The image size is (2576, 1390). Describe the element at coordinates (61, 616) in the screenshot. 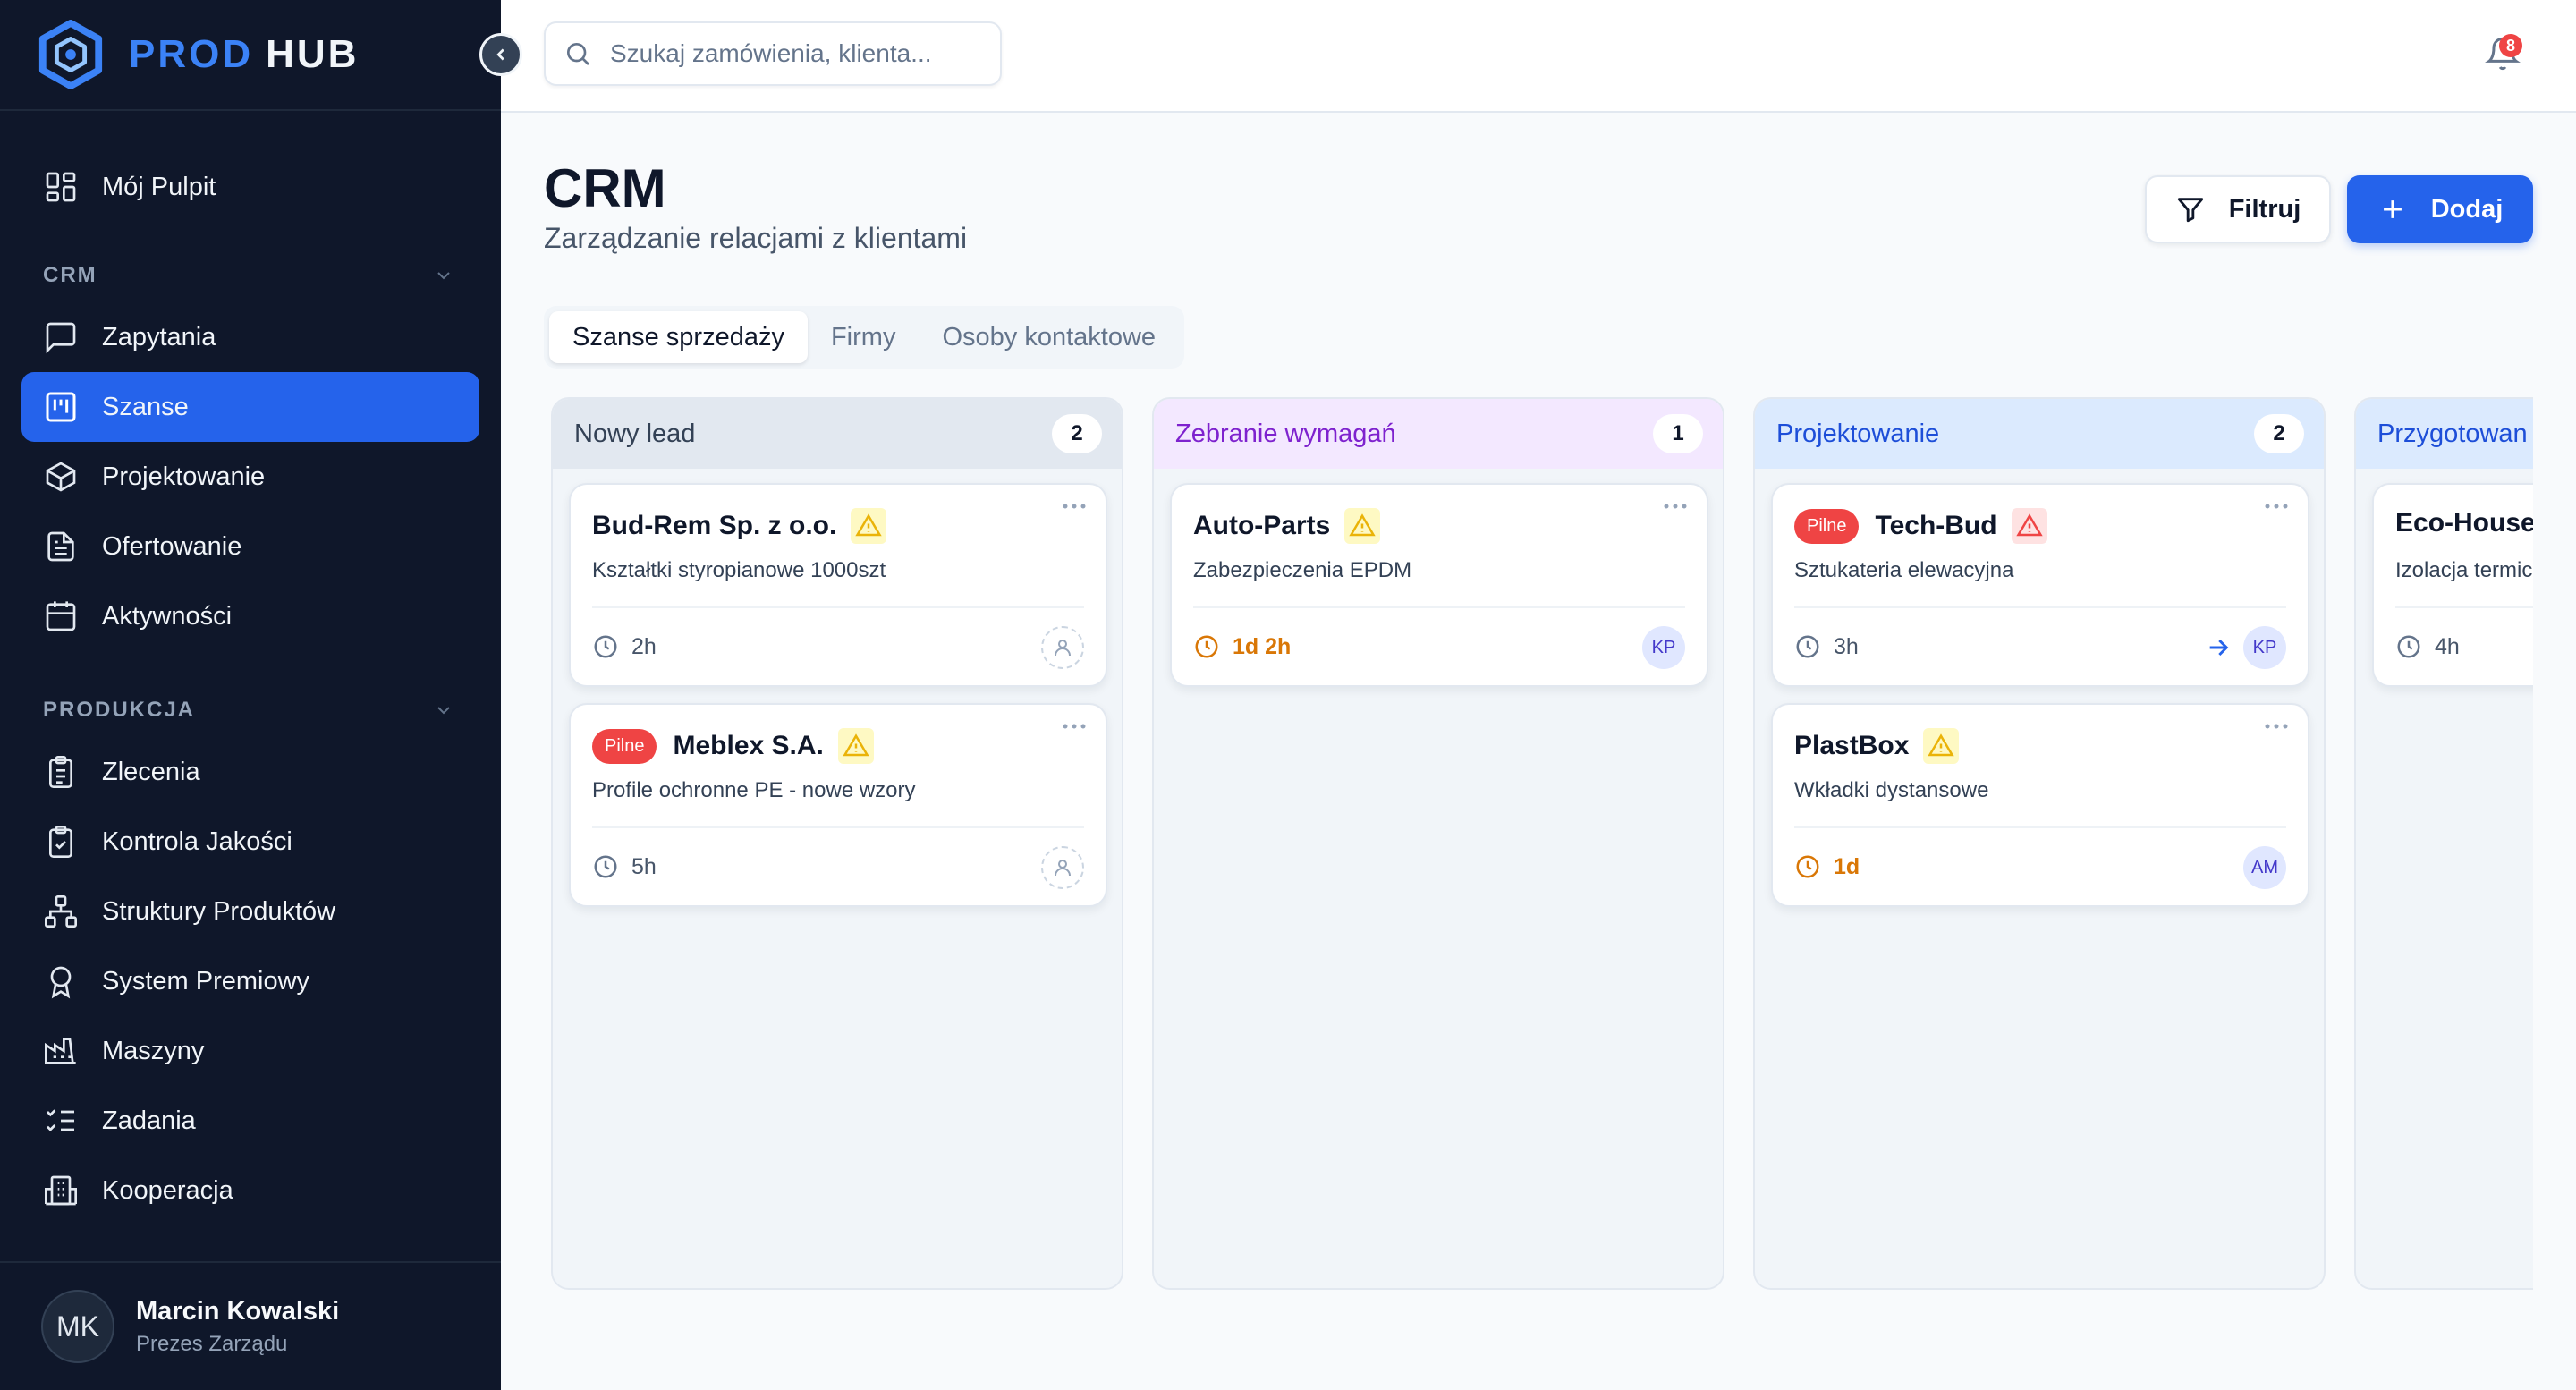

I see `calendar-icon` at that location.